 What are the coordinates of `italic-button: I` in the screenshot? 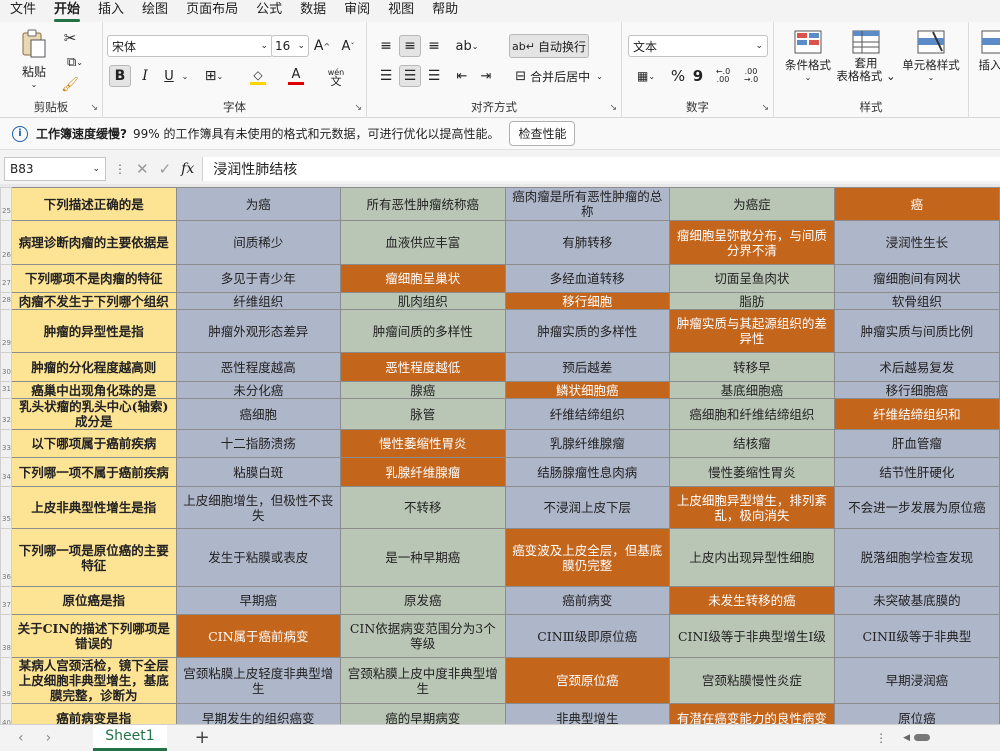 It's located at (145, 76).